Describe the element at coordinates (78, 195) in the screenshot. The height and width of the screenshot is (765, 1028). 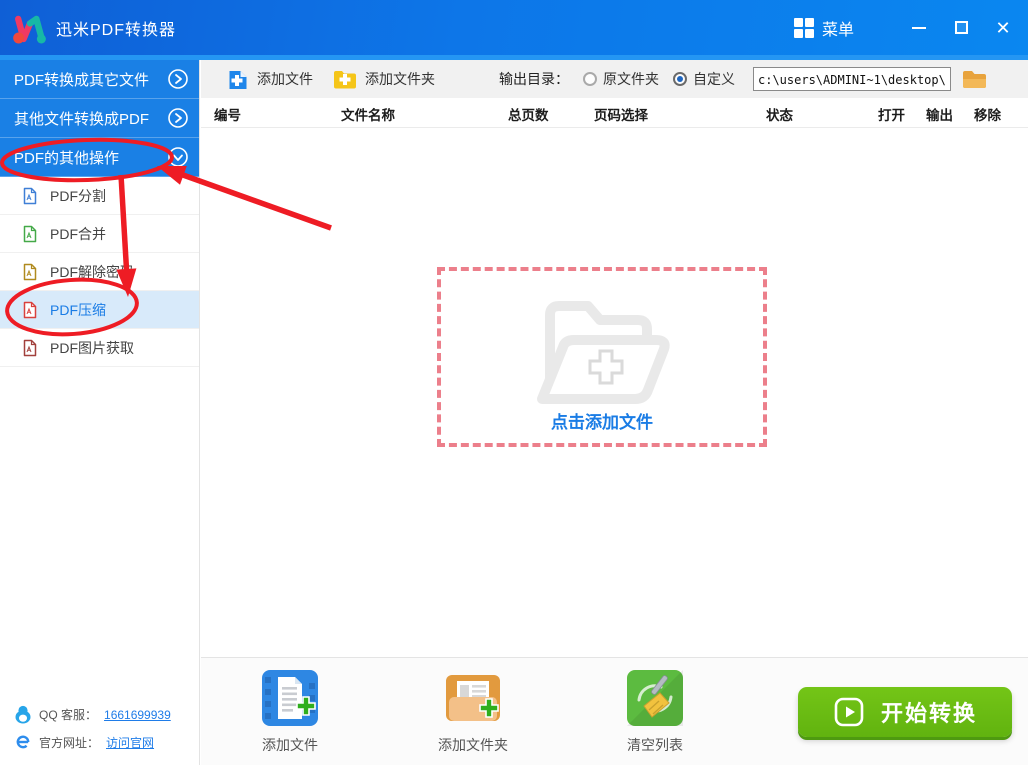
I see `submenu-item-label: PDF分割` at that location.